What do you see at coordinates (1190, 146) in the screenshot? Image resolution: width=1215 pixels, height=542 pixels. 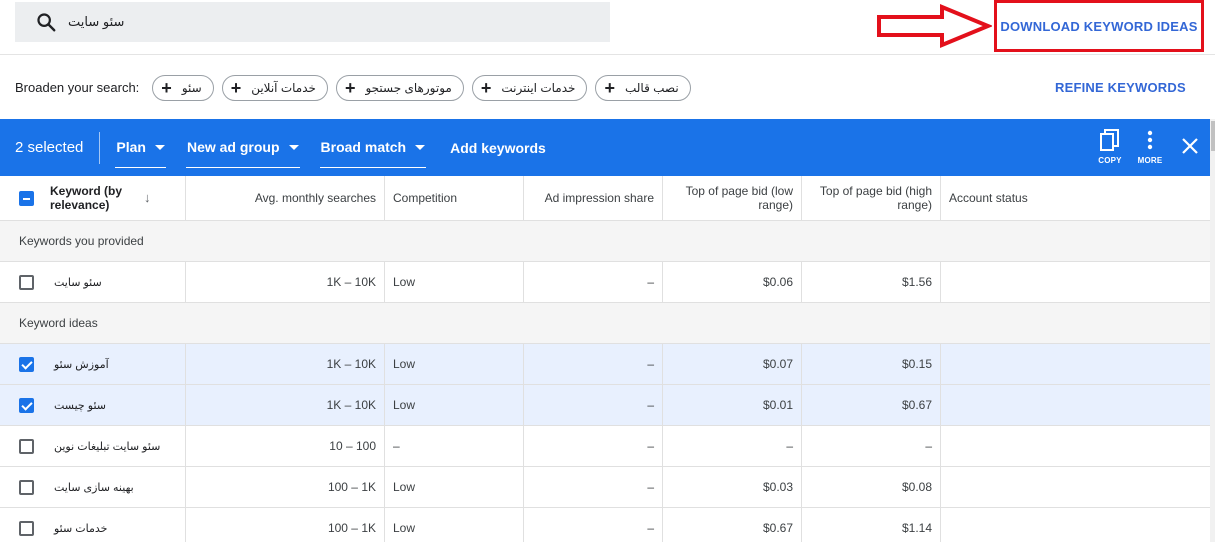 I see `close-icon` at bounding box center [1190, 146].